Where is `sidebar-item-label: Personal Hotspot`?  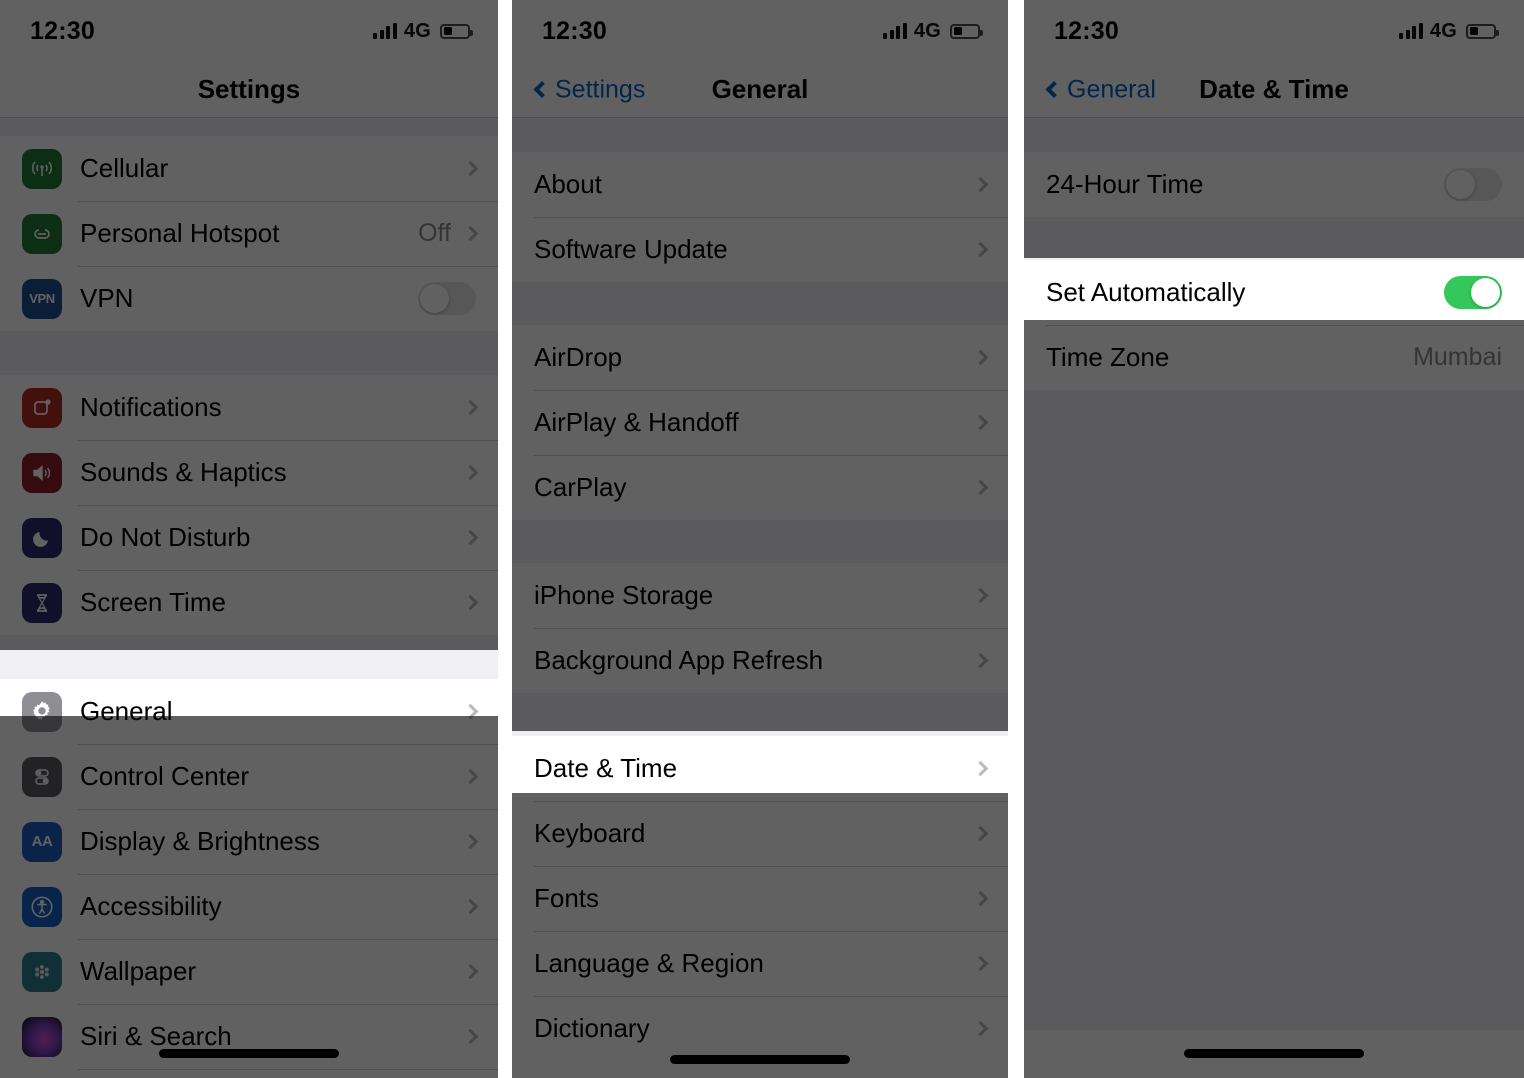 sidebar-item-label: Personal Hotspot is located at coordinates (180, 233).